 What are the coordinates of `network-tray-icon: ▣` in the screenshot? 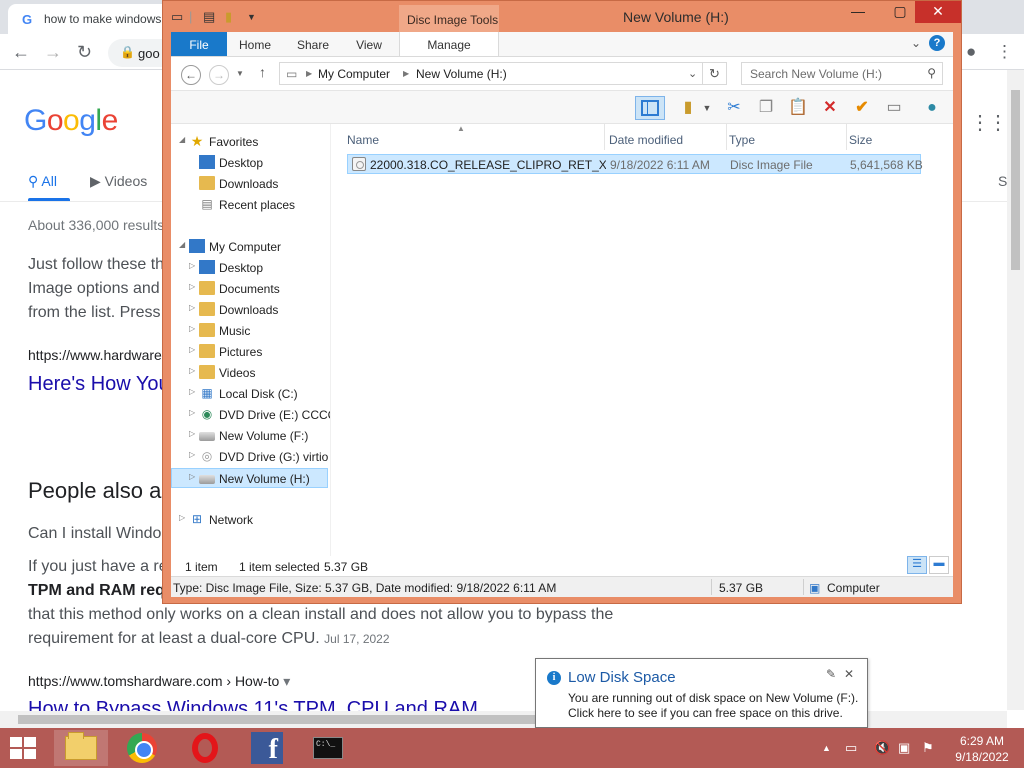 It's located at (904, 748).